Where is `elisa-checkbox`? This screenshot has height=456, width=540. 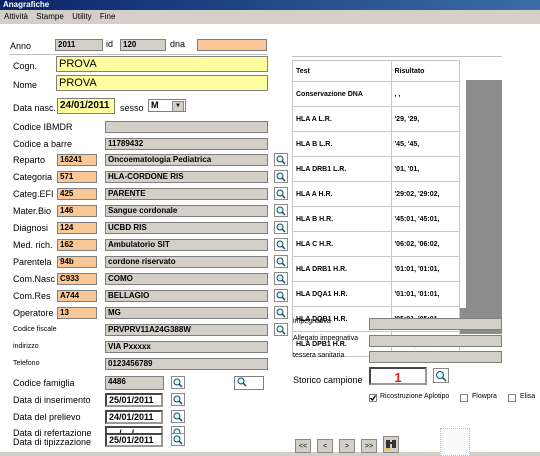 elisa-checkbox is located at coordinates (512, 398).